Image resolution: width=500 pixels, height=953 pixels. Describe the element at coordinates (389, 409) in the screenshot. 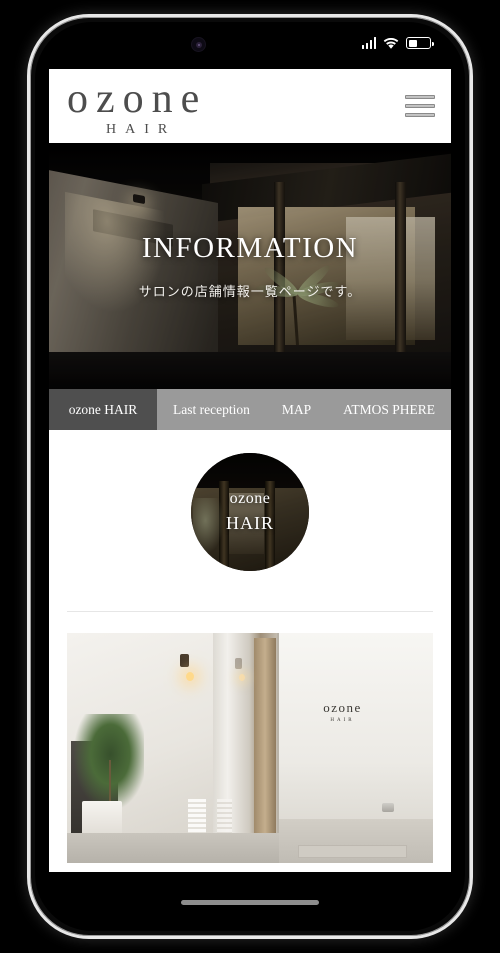

I see `tab-atmosphere: ATMOS PHERE` at that location.